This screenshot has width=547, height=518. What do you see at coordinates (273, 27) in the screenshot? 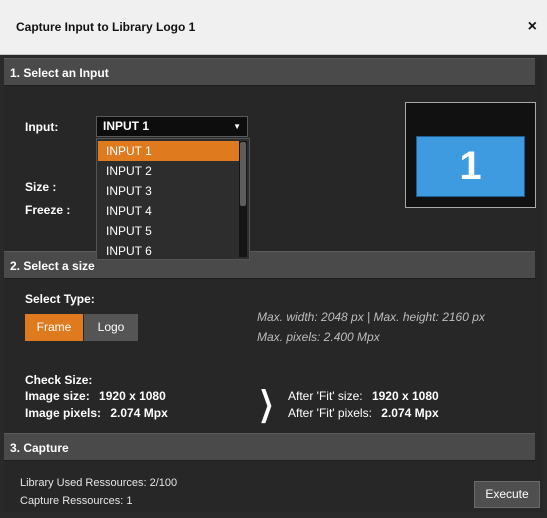
I see `dialog-titlebar: Capture Input to Library Logo 1 ×` at bounding box center [273, 27].